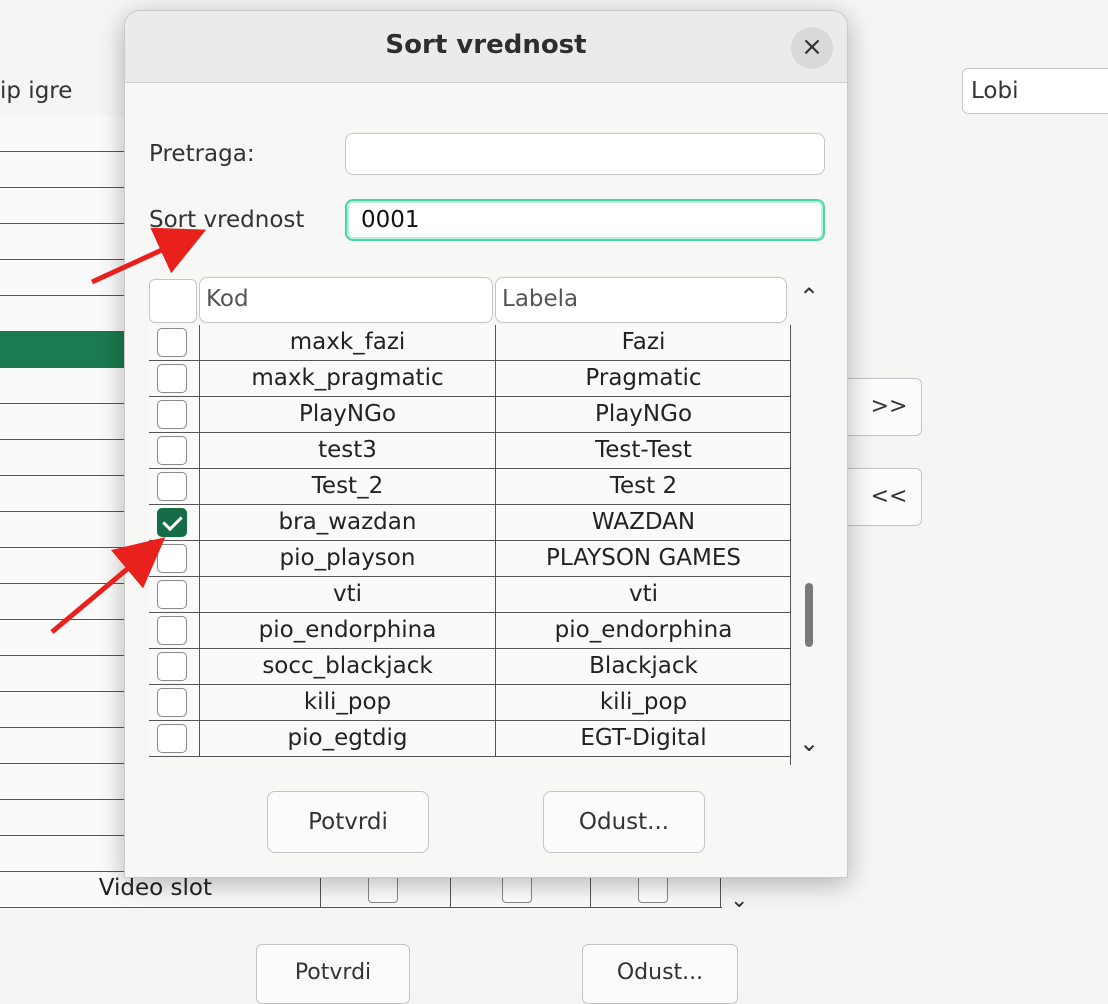 This screenshot has width=1108, height=1004. Describe the element at coordinates (642, 450) in the screenshot. I see `labela-cell: Test-Test` at that location.